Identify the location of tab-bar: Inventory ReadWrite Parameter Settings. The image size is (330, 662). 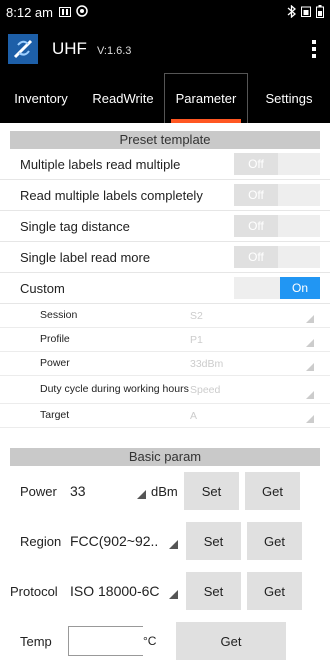
(165, 98).